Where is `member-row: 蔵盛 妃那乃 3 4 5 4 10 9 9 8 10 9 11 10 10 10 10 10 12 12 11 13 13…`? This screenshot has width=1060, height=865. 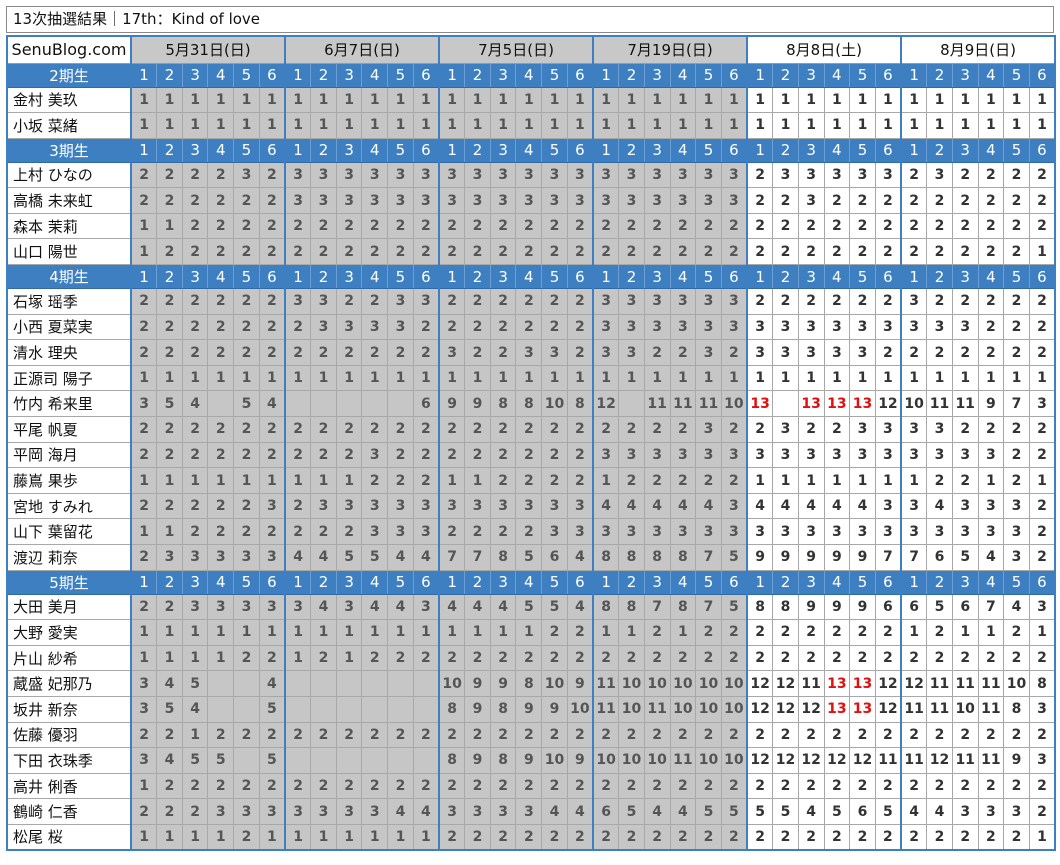
member-row: 蔵盛 妃那乃 3 4 5 4 10 9 9 8 10 9 11 10 10 10 10 10 12 12 11 13 13… is located at coordinates (531, 683).